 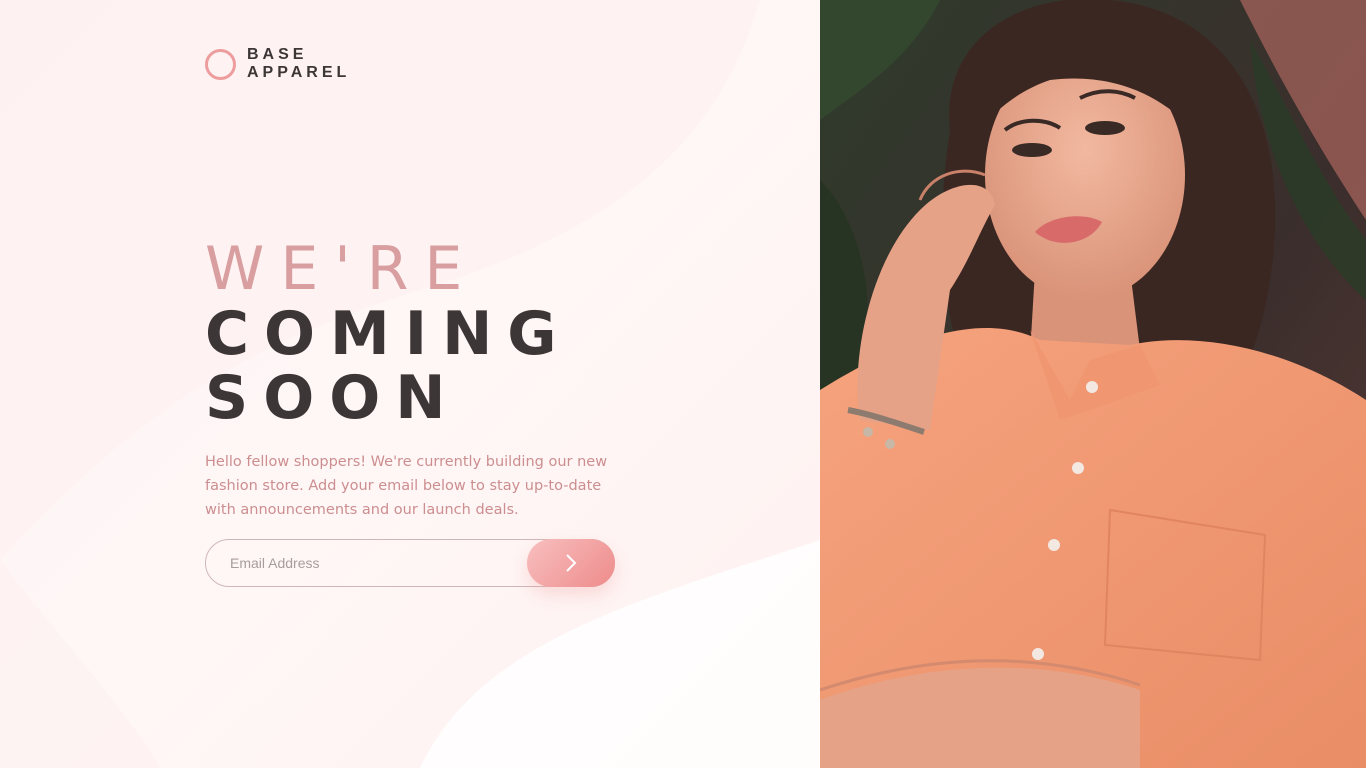 I want to click on logo-ring-icon, so click(x=220, y=64).